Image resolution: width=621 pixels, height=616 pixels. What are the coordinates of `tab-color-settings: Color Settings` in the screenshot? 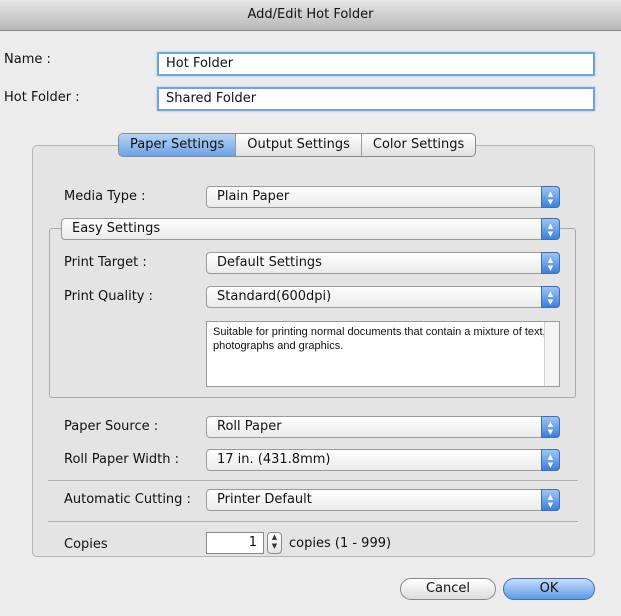 It's located at (418, 145).